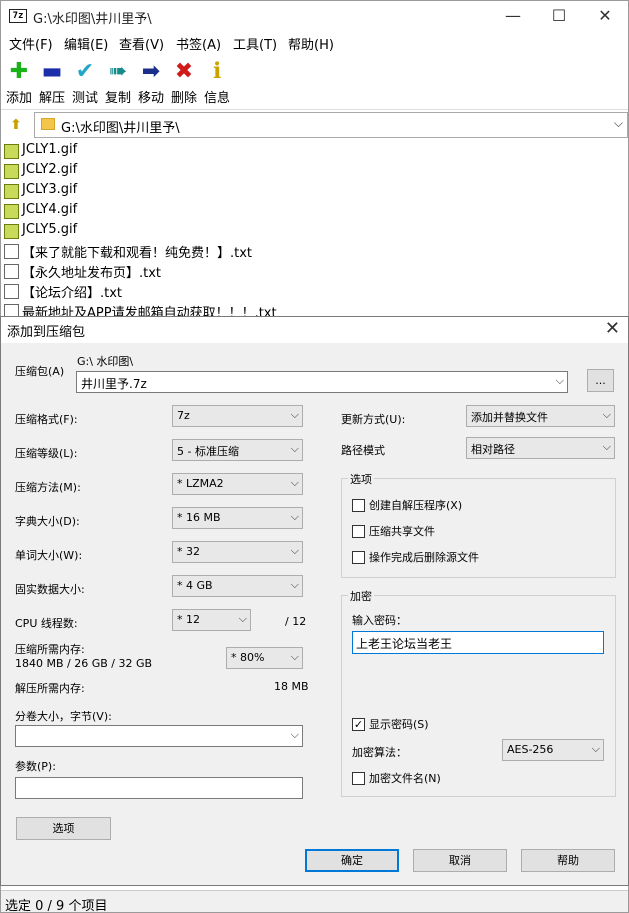 The image size is (629, 913). Describe the element at coordinates (540, 448) in the screenshot. I see `path-mode-select: 相对路径 ⌵` at that location.